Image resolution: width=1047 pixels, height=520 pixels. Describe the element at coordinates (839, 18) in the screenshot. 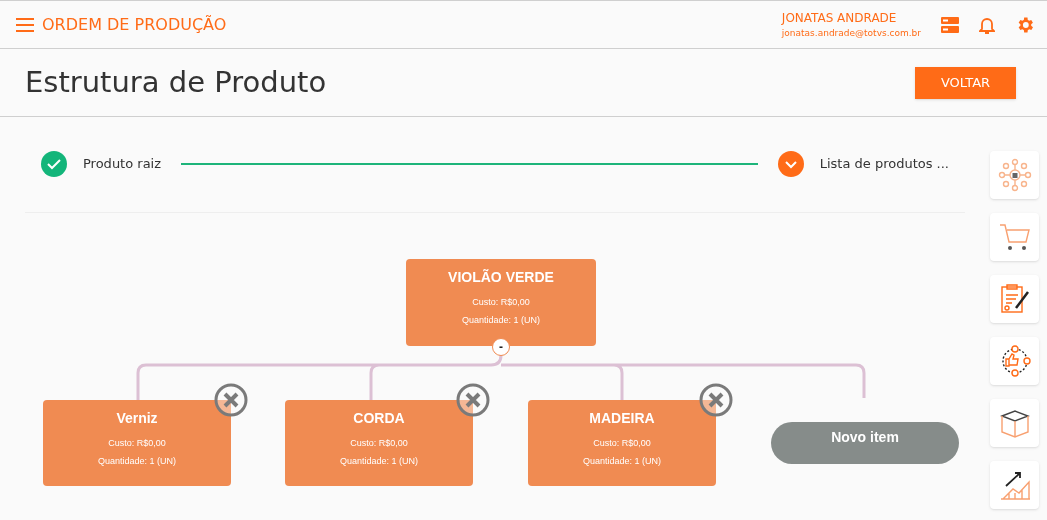

I see `user-name: JONATAS ANDRADE` at that location.